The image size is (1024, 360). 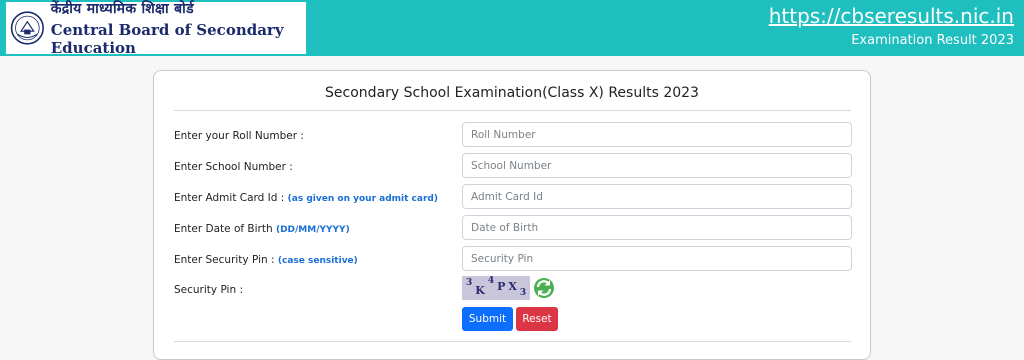 I want to click on school-number-label: Enter School Number :, so click(x=233, y=167).